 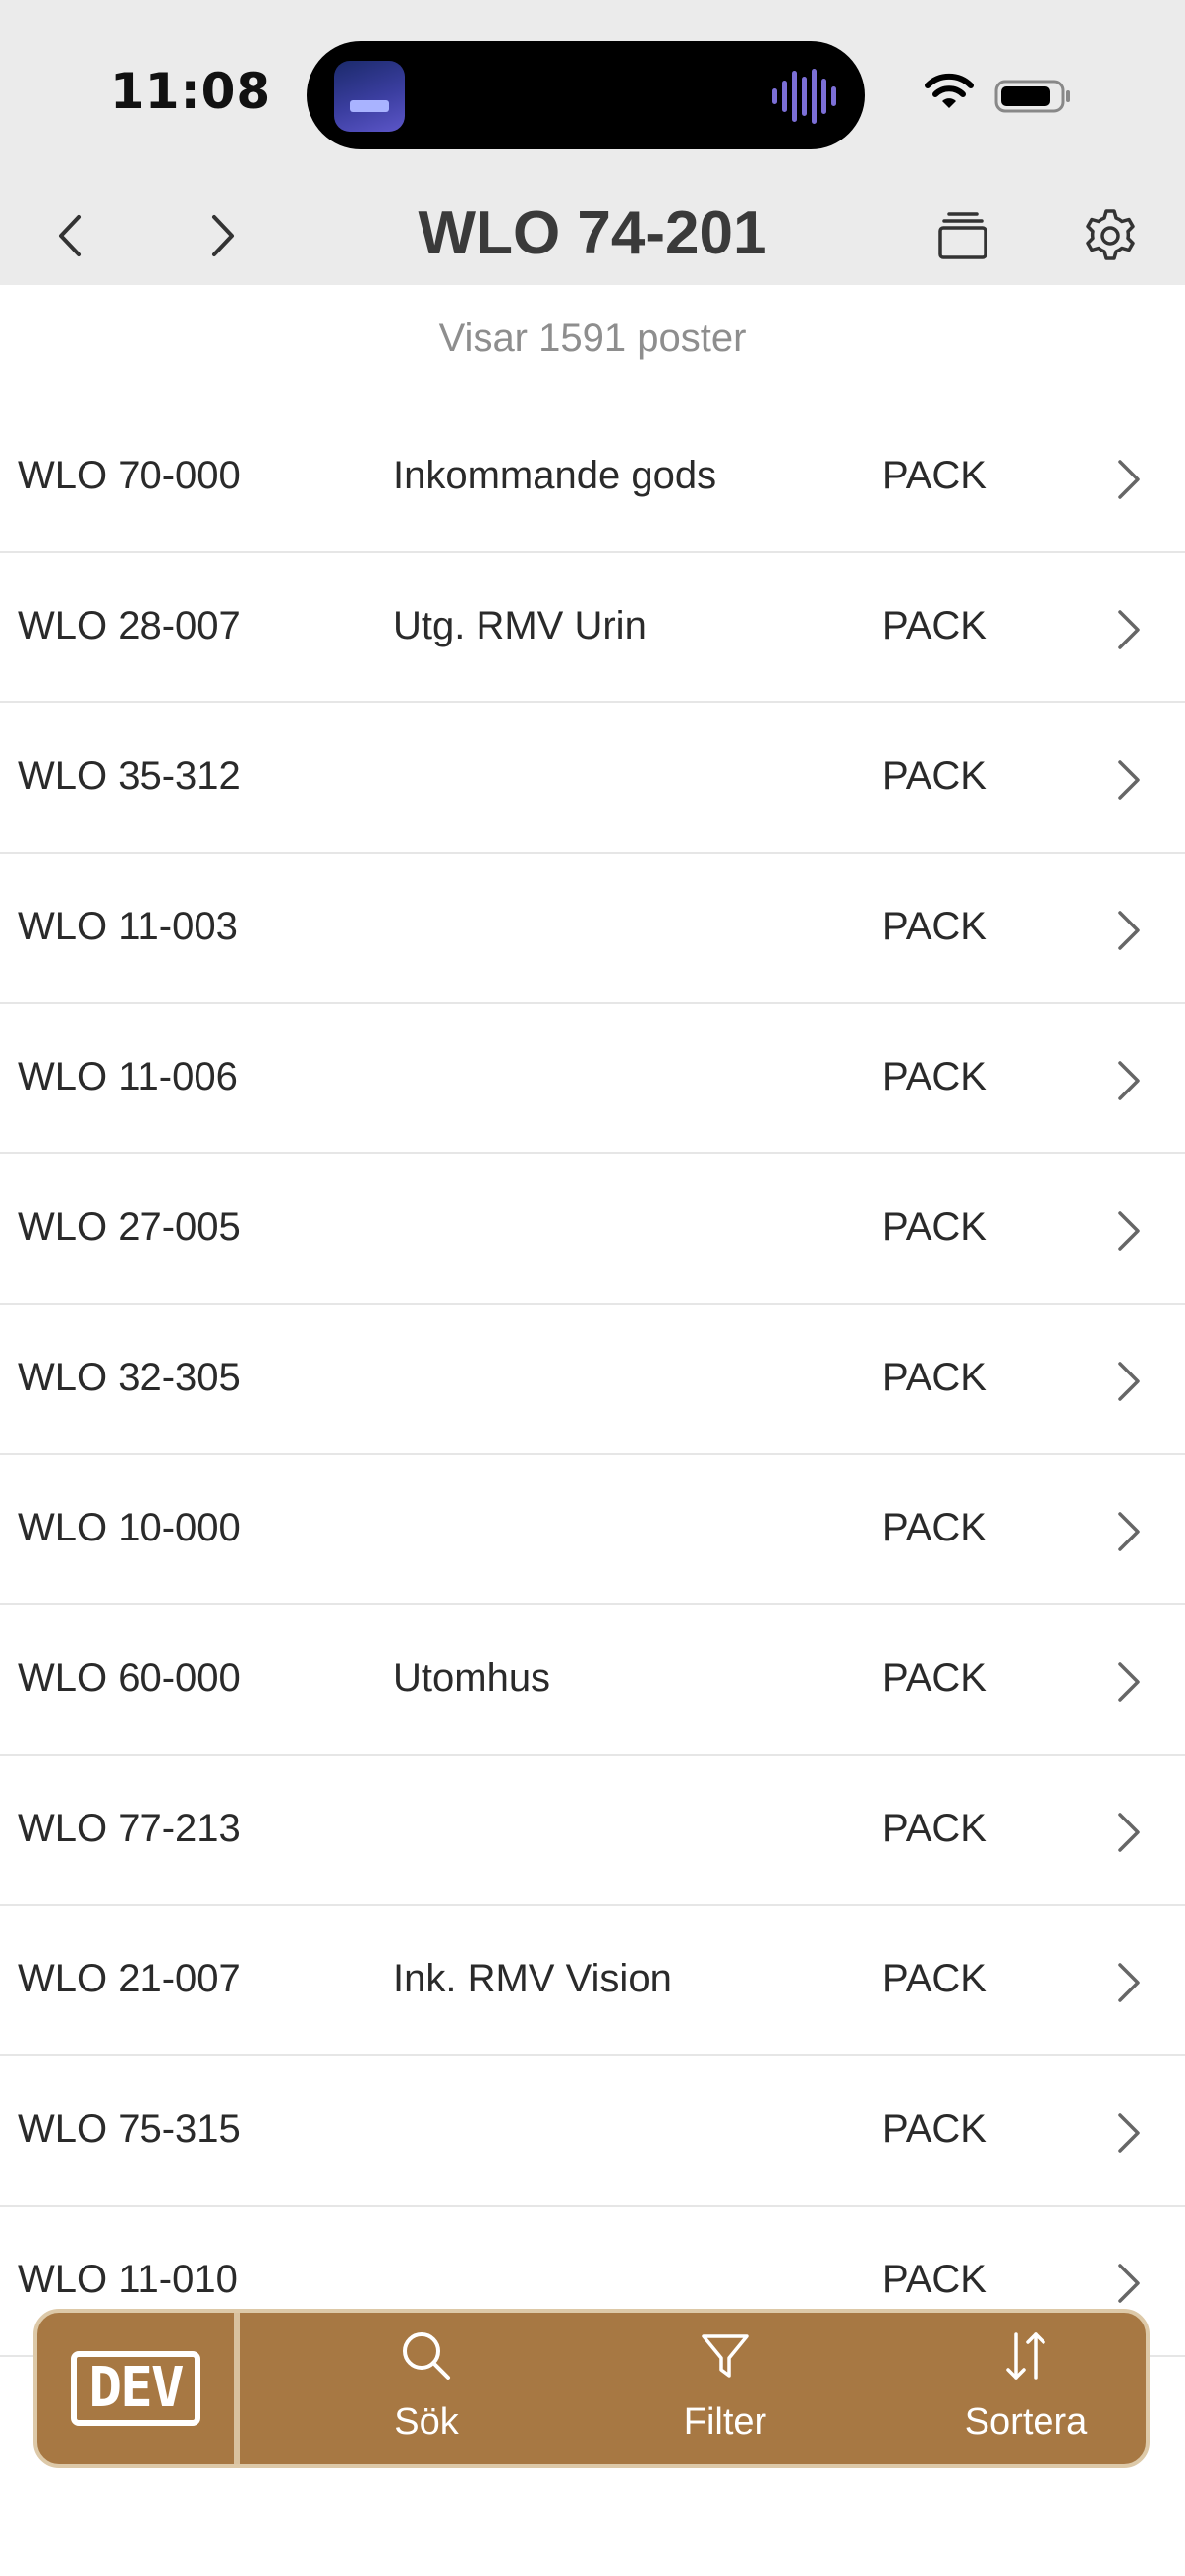 What do you see at coordinates (130, 2129) in the screenshot?
I see `location-code: WLO 75-315` at bounding box center [130, 2129].